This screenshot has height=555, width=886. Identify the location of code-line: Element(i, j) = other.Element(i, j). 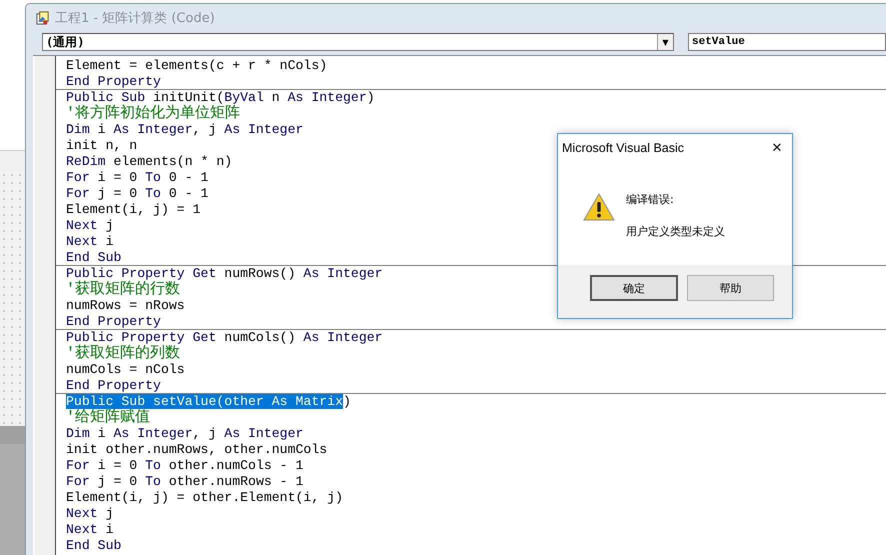
(204, 498).